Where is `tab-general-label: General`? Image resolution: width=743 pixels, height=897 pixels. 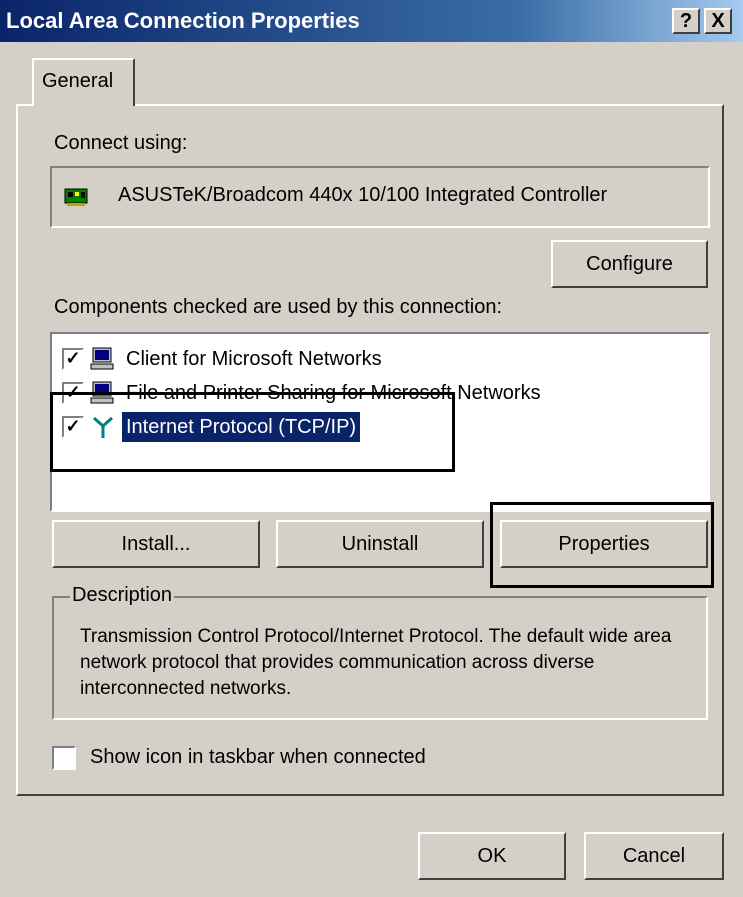
tab-general-label: General is located at coordinates (78, 81).